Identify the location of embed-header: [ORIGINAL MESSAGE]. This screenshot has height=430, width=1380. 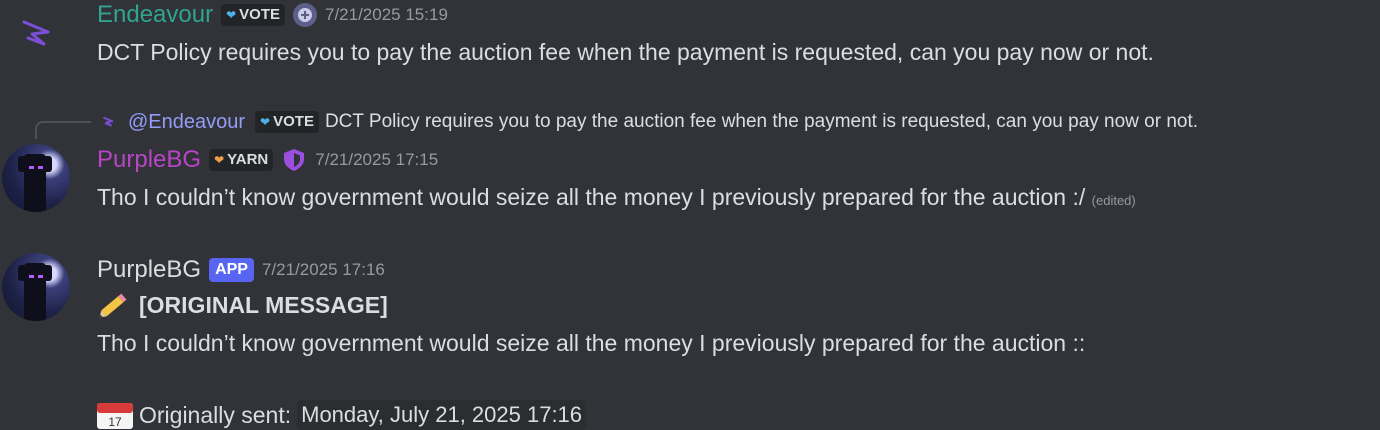
(242, 305).